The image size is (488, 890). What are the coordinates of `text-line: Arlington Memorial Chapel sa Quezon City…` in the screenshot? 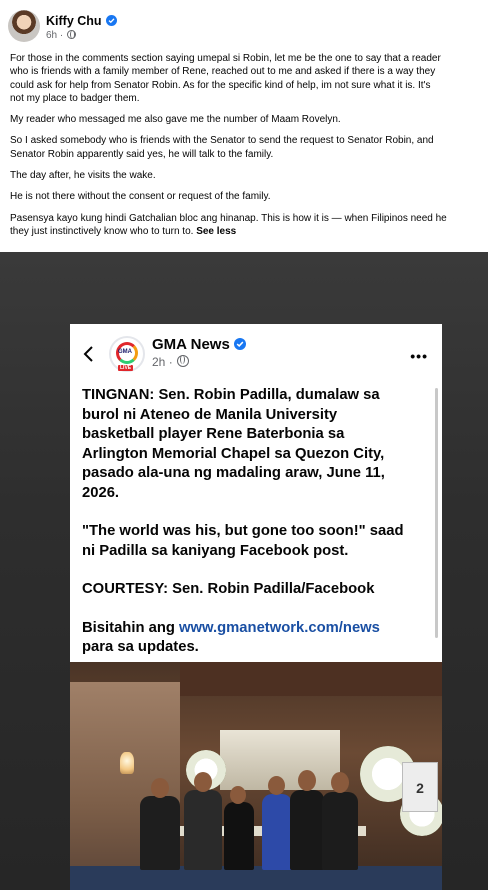 It's located at (233, 453).